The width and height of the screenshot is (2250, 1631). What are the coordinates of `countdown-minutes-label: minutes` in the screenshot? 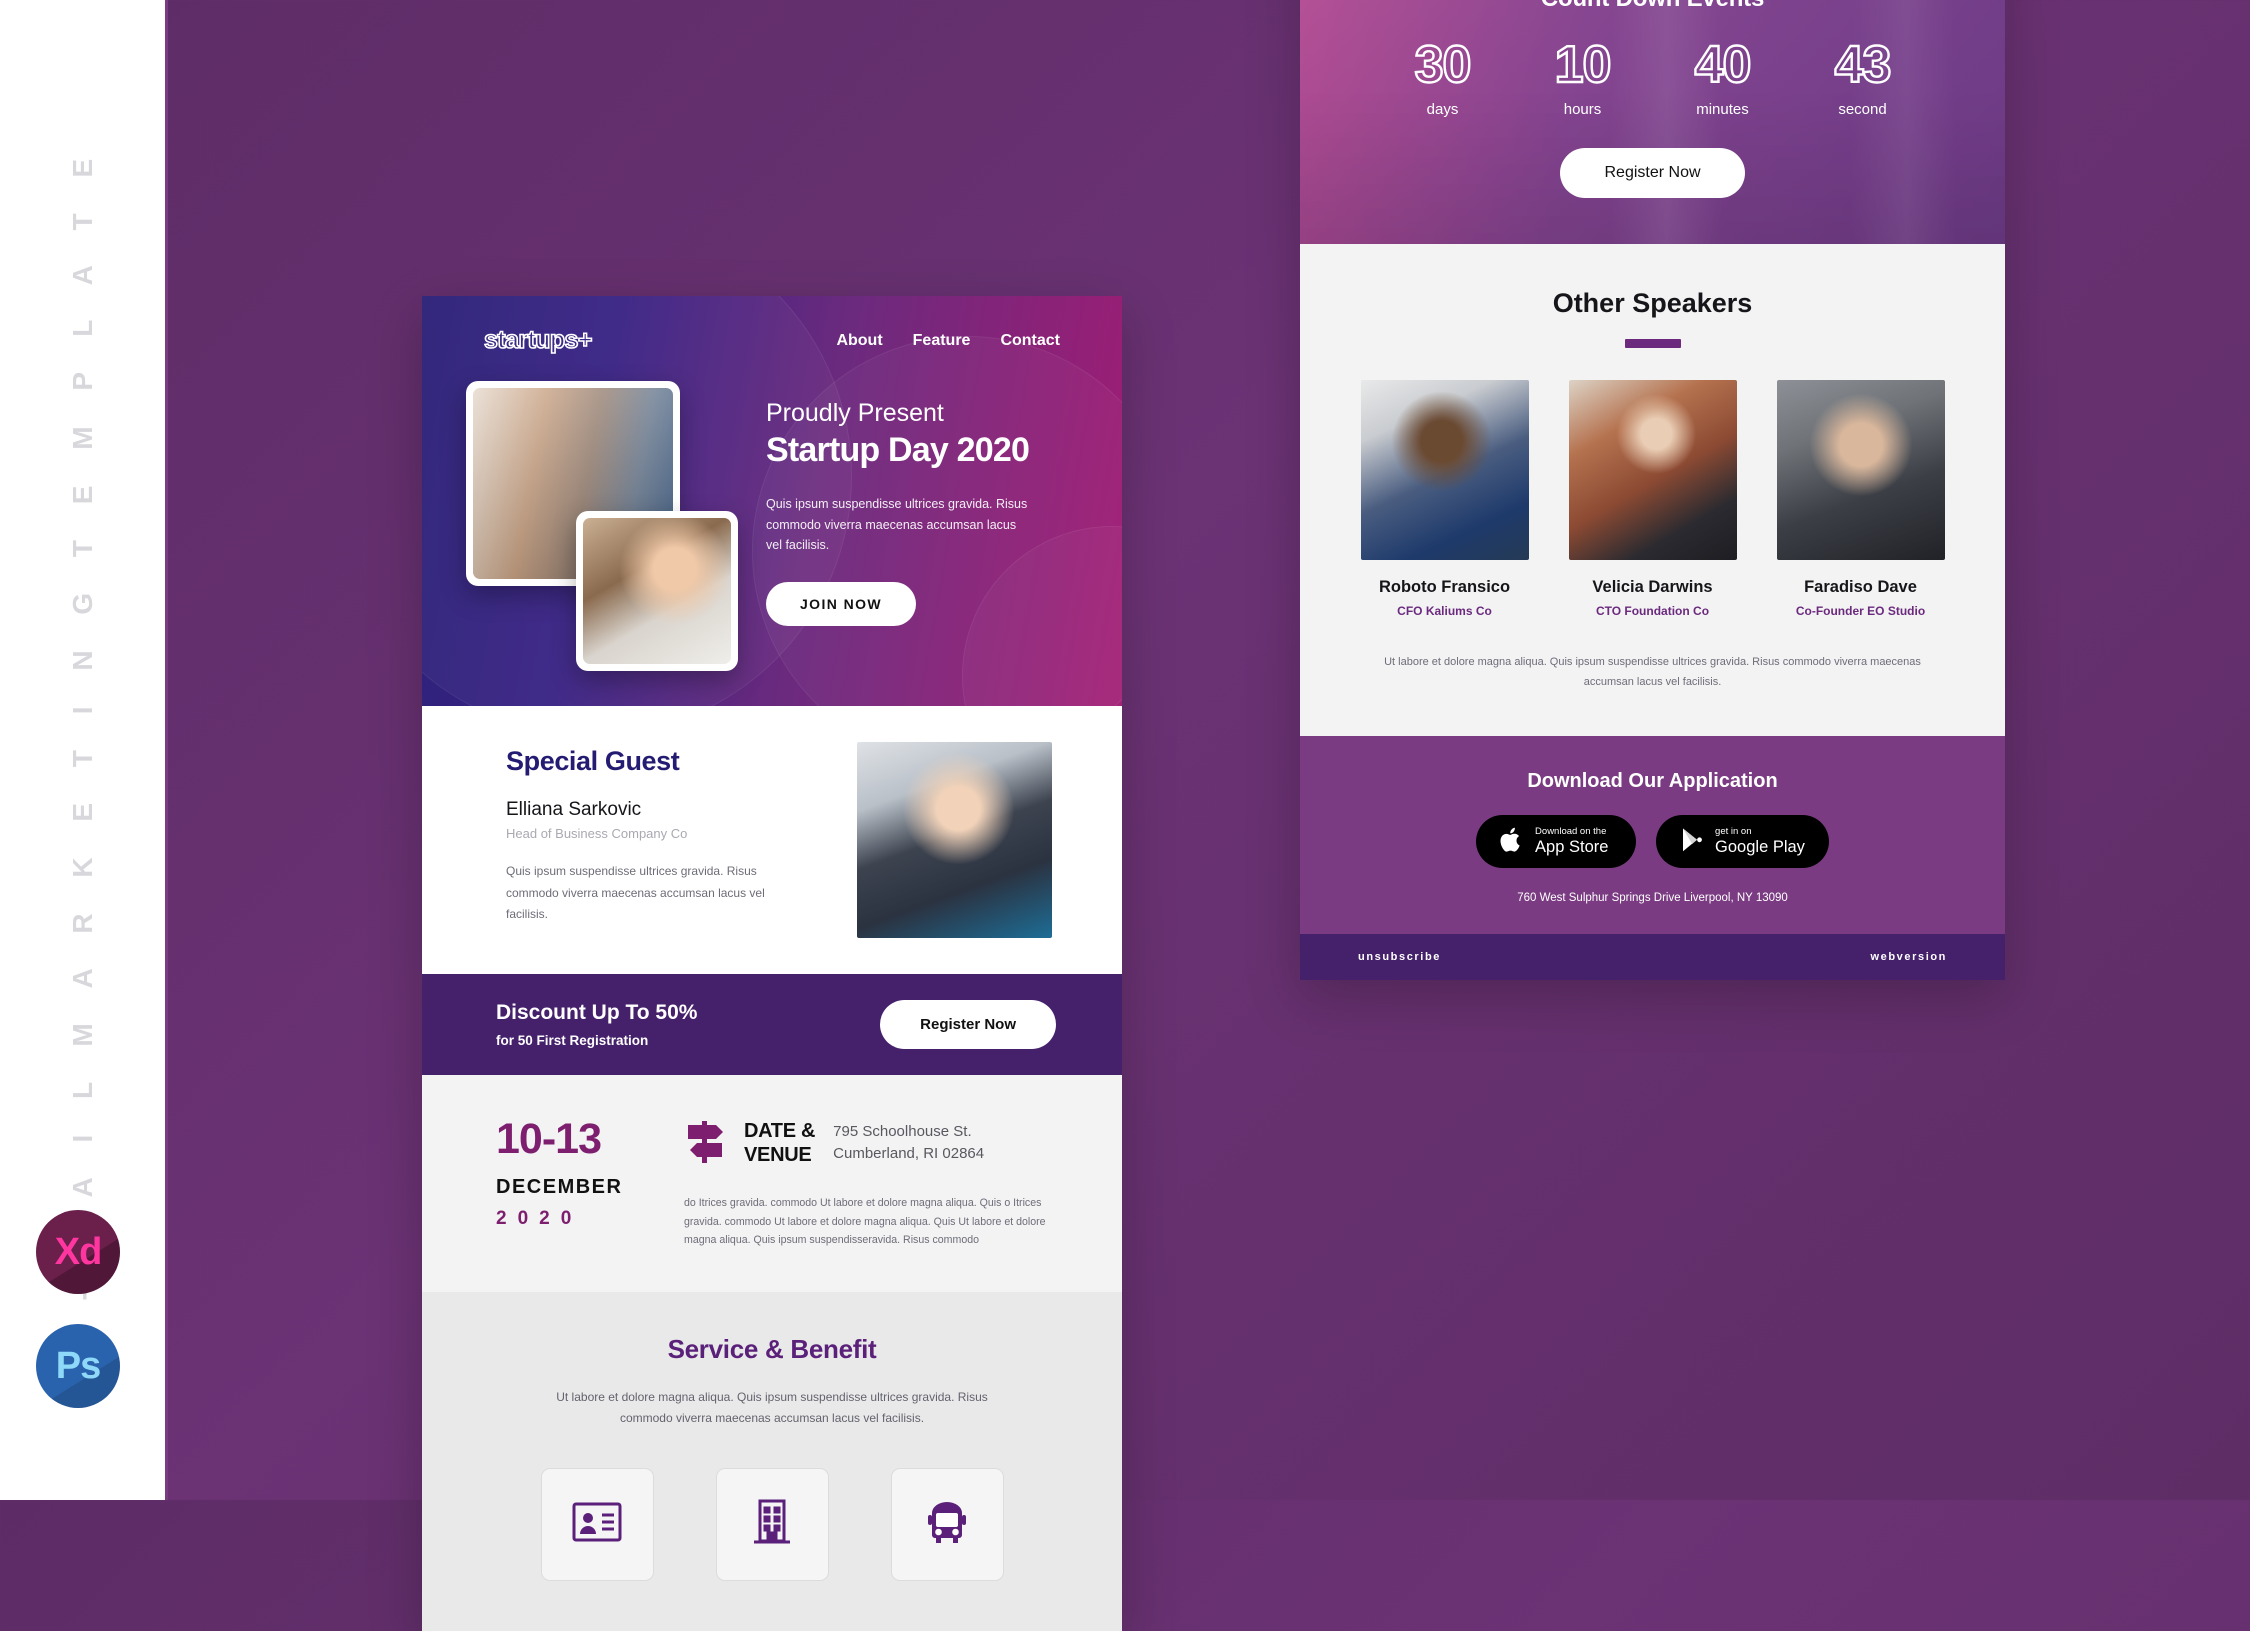 It's located at (1722, 109).